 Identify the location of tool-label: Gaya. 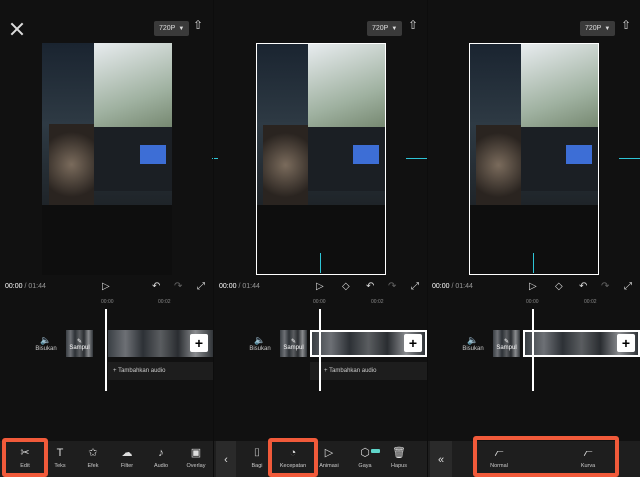
(365, 466).